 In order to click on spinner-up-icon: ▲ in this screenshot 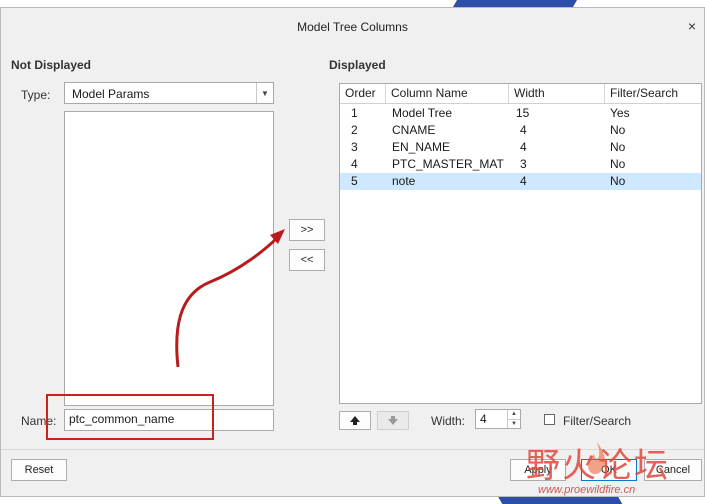, I will do `click(513, 414)`.